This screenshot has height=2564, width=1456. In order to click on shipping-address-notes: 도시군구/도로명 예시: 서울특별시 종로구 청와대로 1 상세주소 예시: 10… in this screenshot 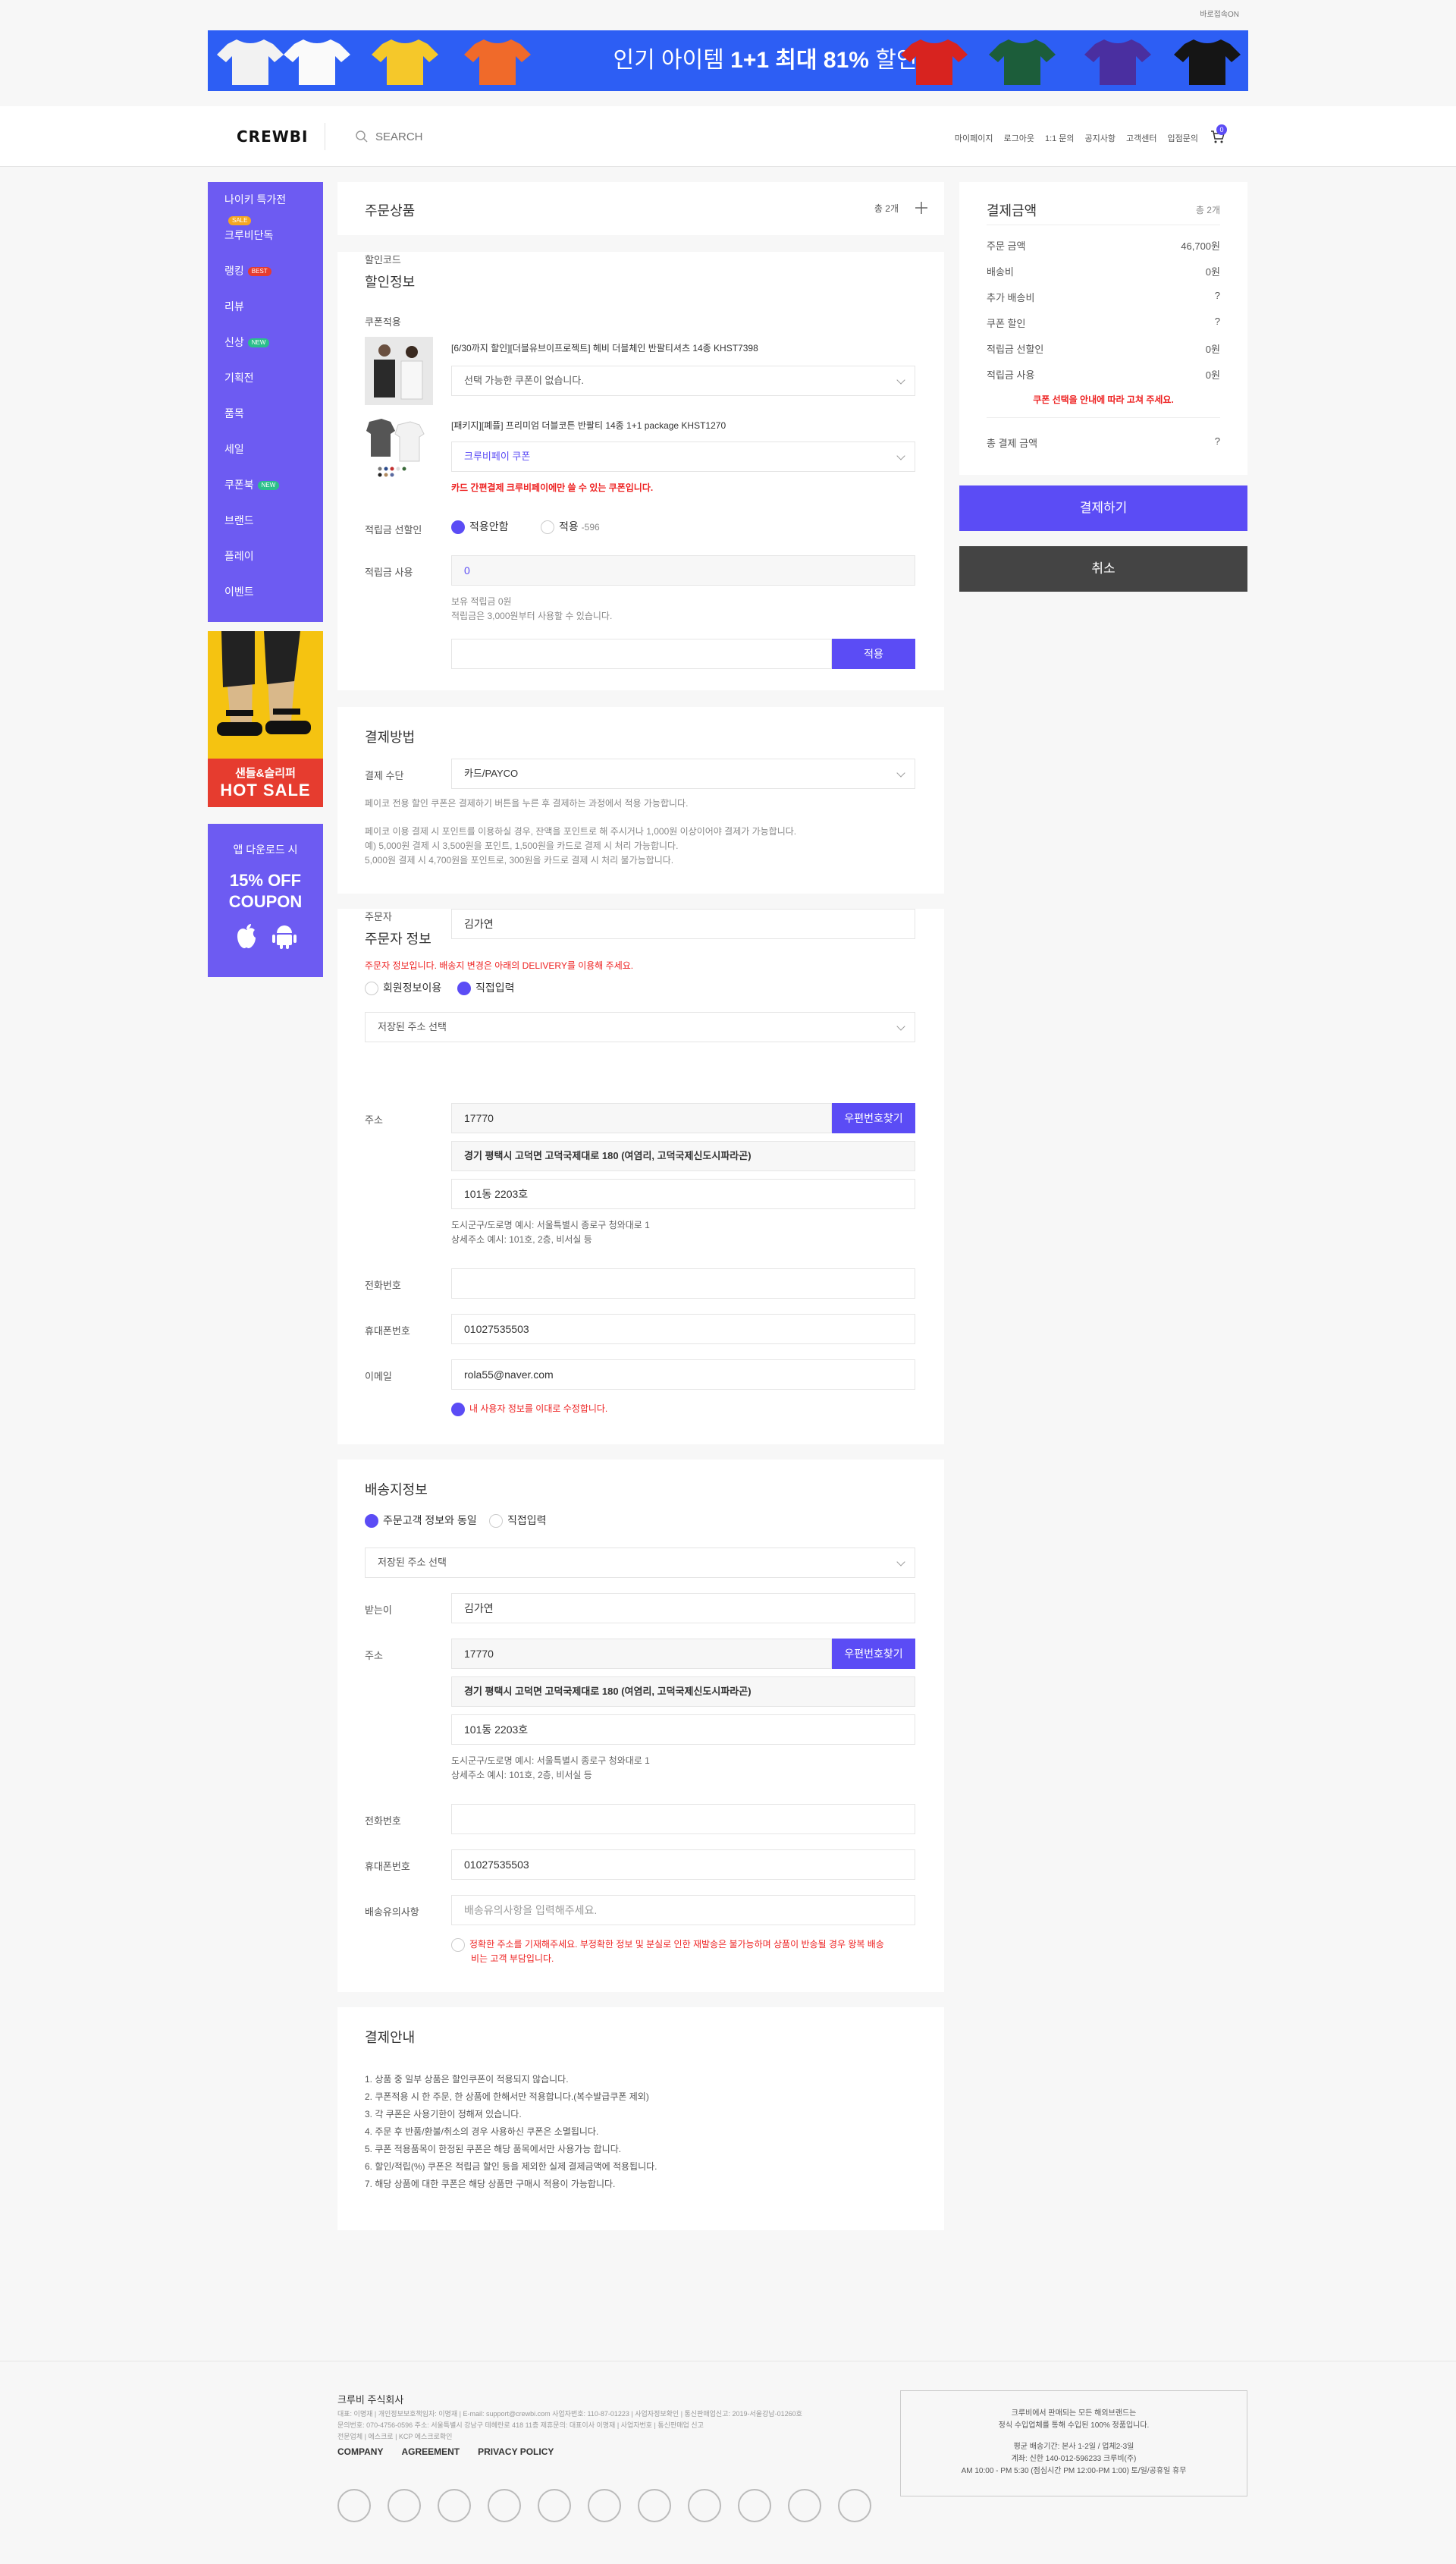, I will do `click(550, 1768)`.